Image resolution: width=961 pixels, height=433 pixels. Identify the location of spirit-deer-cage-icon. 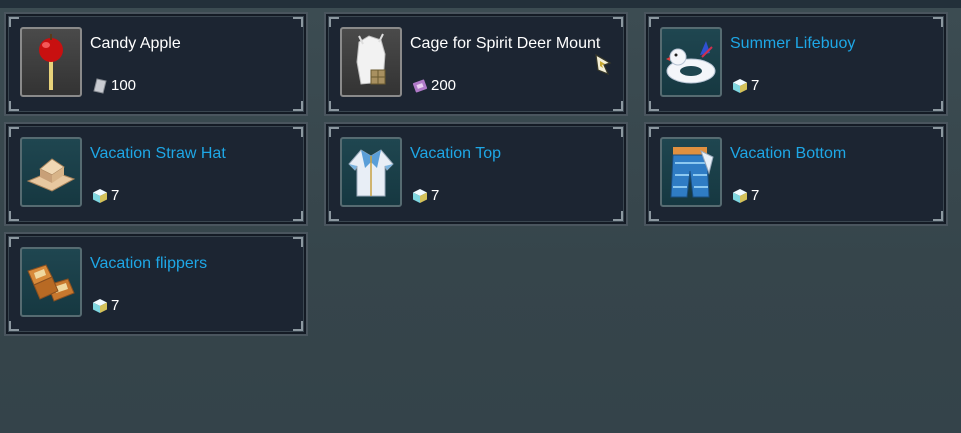
(371, 62).